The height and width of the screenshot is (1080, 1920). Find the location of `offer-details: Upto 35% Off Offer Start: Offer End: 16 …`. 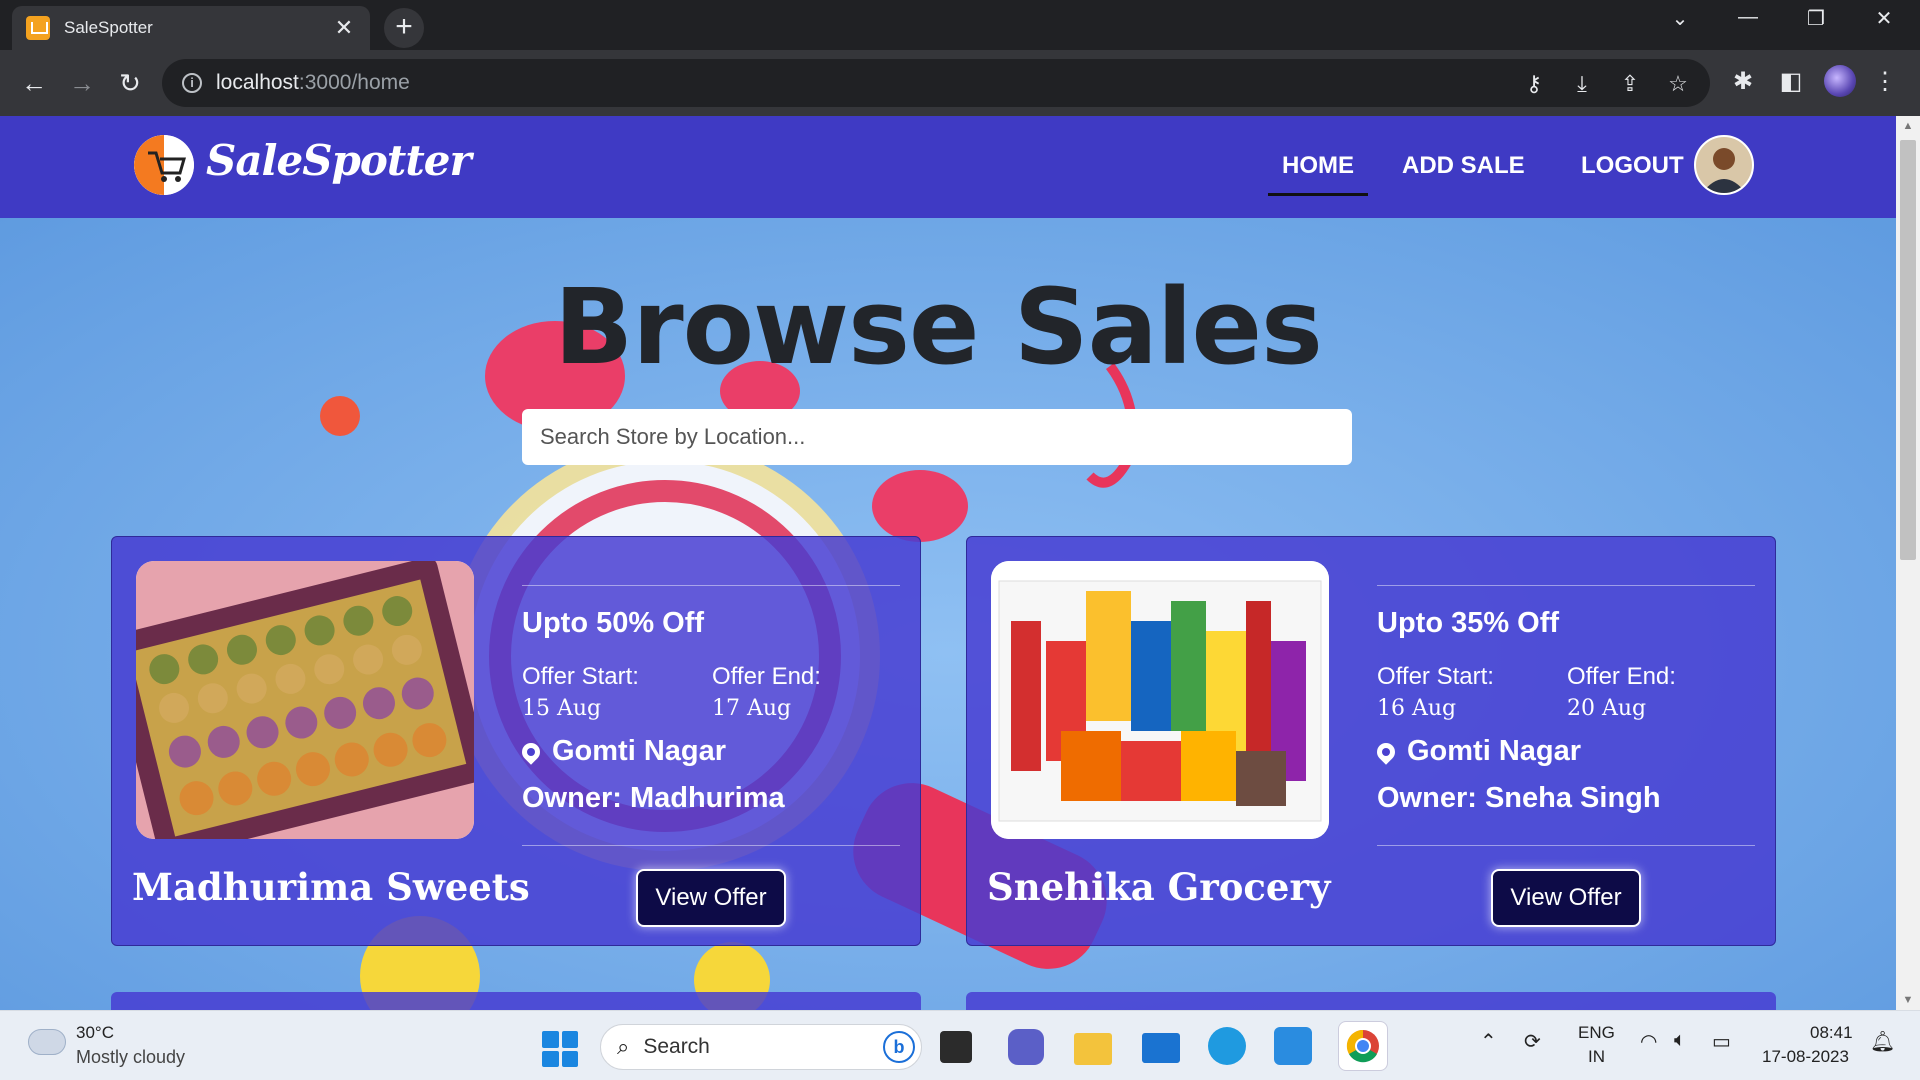

offer-details: Upto 35% Off Offer Start: Offer End: 16 … is located at coordinates (1565, 742).